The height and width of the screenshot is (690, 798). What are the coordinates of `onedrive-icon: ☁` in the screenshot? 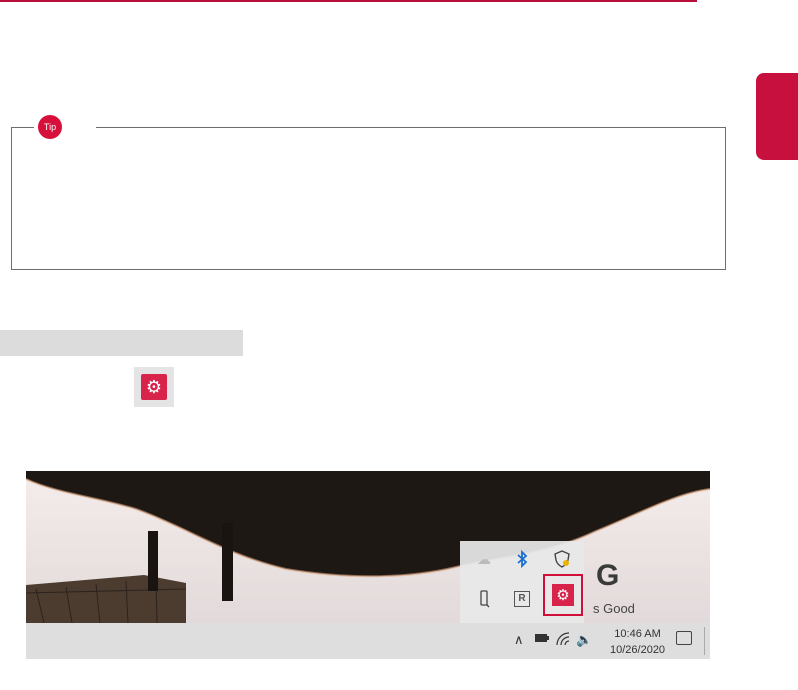 It's located at (484, 559).